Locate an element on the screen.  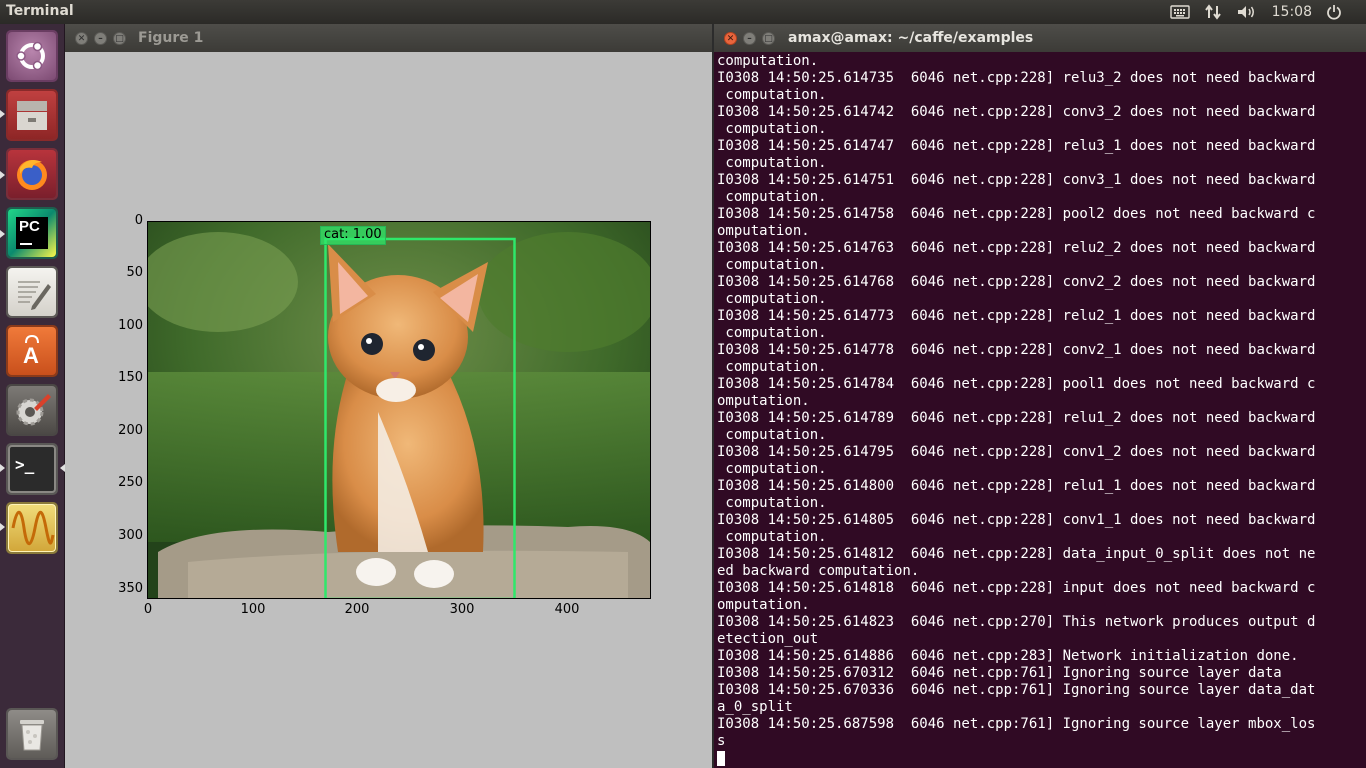
y-tick-label: 50 is located at coordinates (134, 272).